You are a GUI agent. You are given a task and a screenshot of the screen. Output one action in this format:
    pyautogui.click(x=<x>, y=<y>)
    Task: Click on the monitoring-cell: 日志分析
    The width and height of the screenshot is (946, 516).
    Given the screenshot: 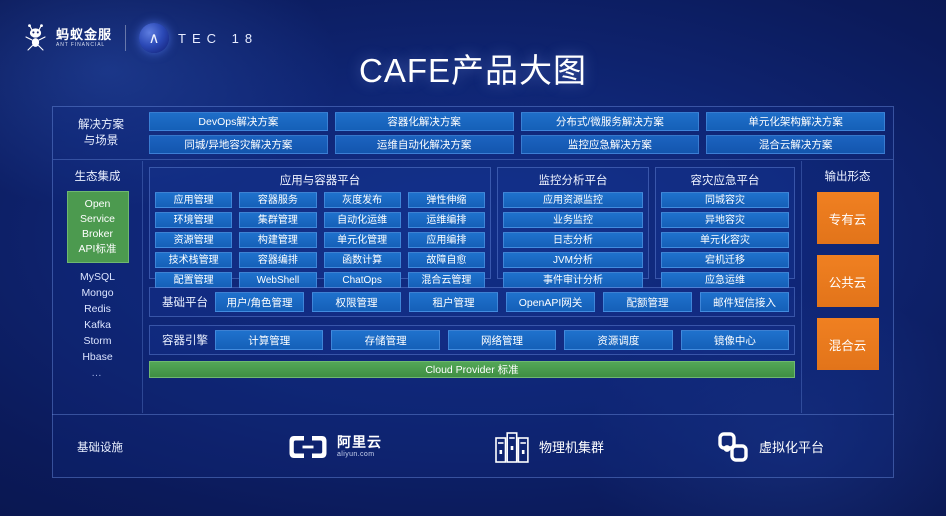 What is the action you would take?
    pyautogui.click(x=573, y=240)
    